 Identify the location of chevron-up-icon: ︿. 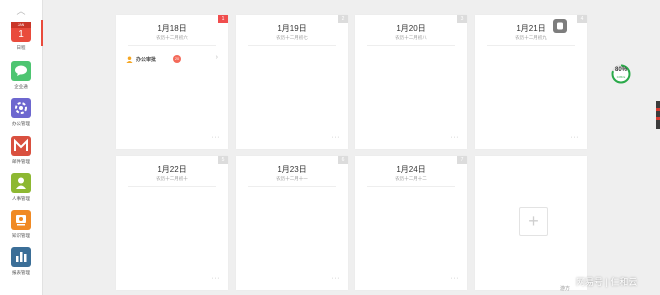
(21, 11).